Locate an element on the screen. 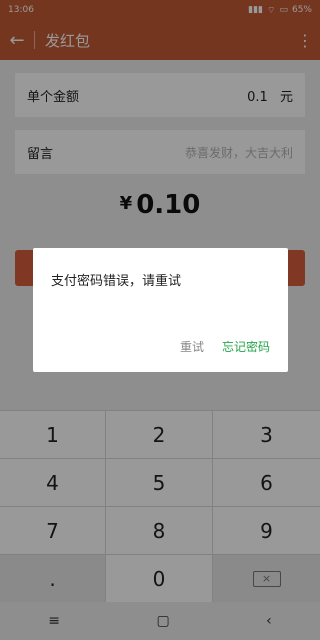 The width and height of the screenshot is (320, 640). forgot-password-button: 忘记密码 is located at coordinates (246, 346).